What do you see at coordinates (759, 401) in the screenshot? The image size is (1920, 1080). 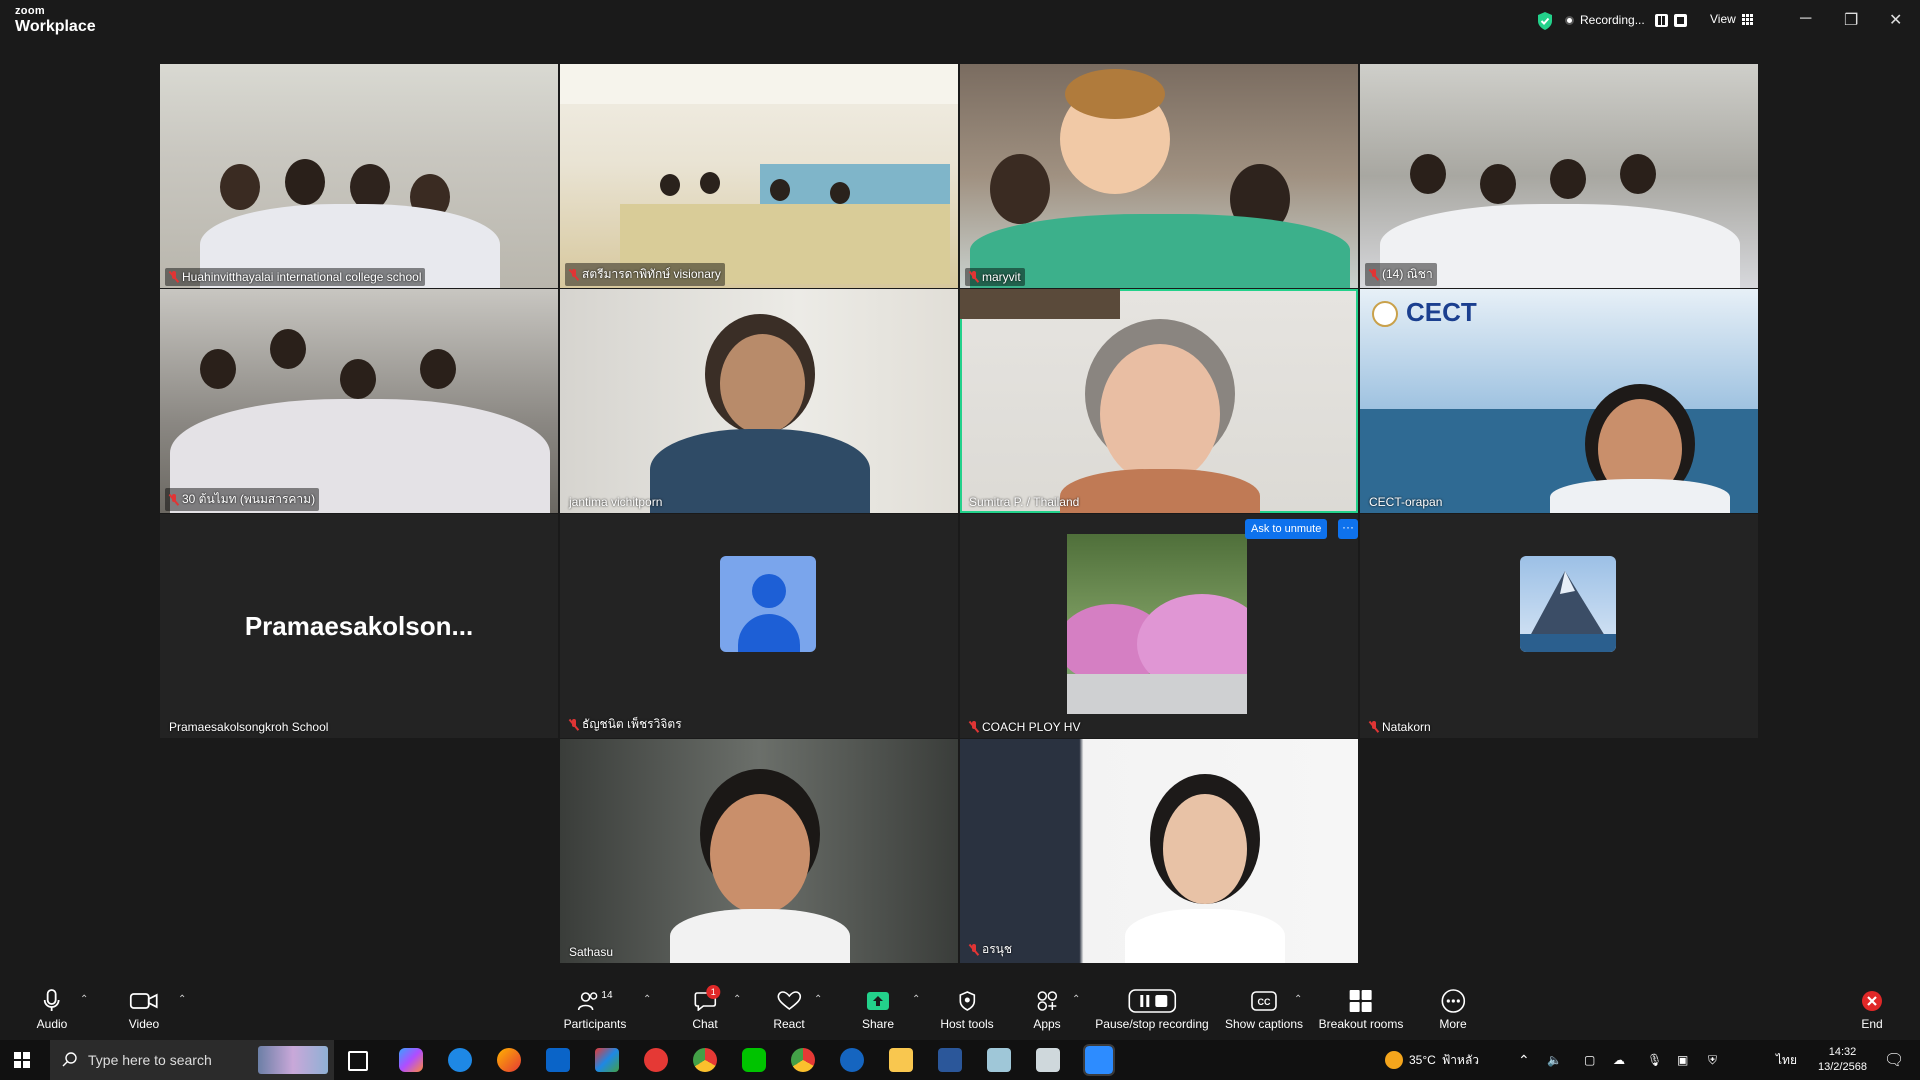 I see `video-tile: jantima vichitporn` at bounding box center [759, 401].